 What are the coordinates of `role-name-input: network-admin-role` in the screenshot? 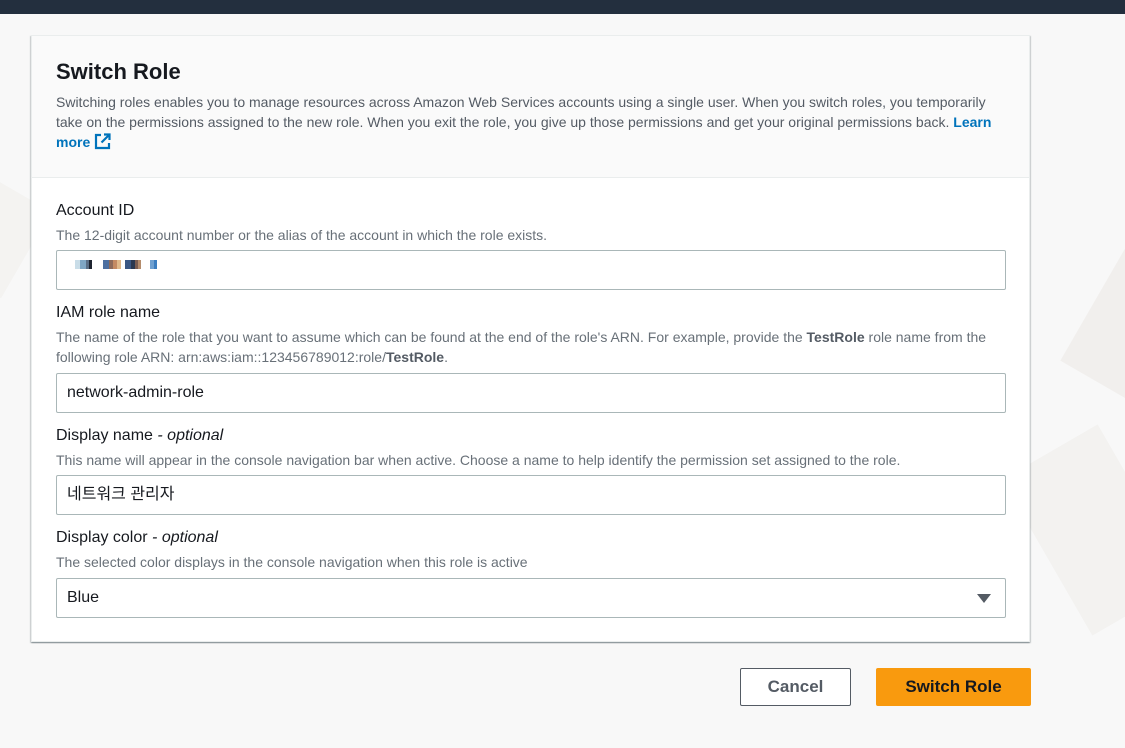 It's located at (531, 393).